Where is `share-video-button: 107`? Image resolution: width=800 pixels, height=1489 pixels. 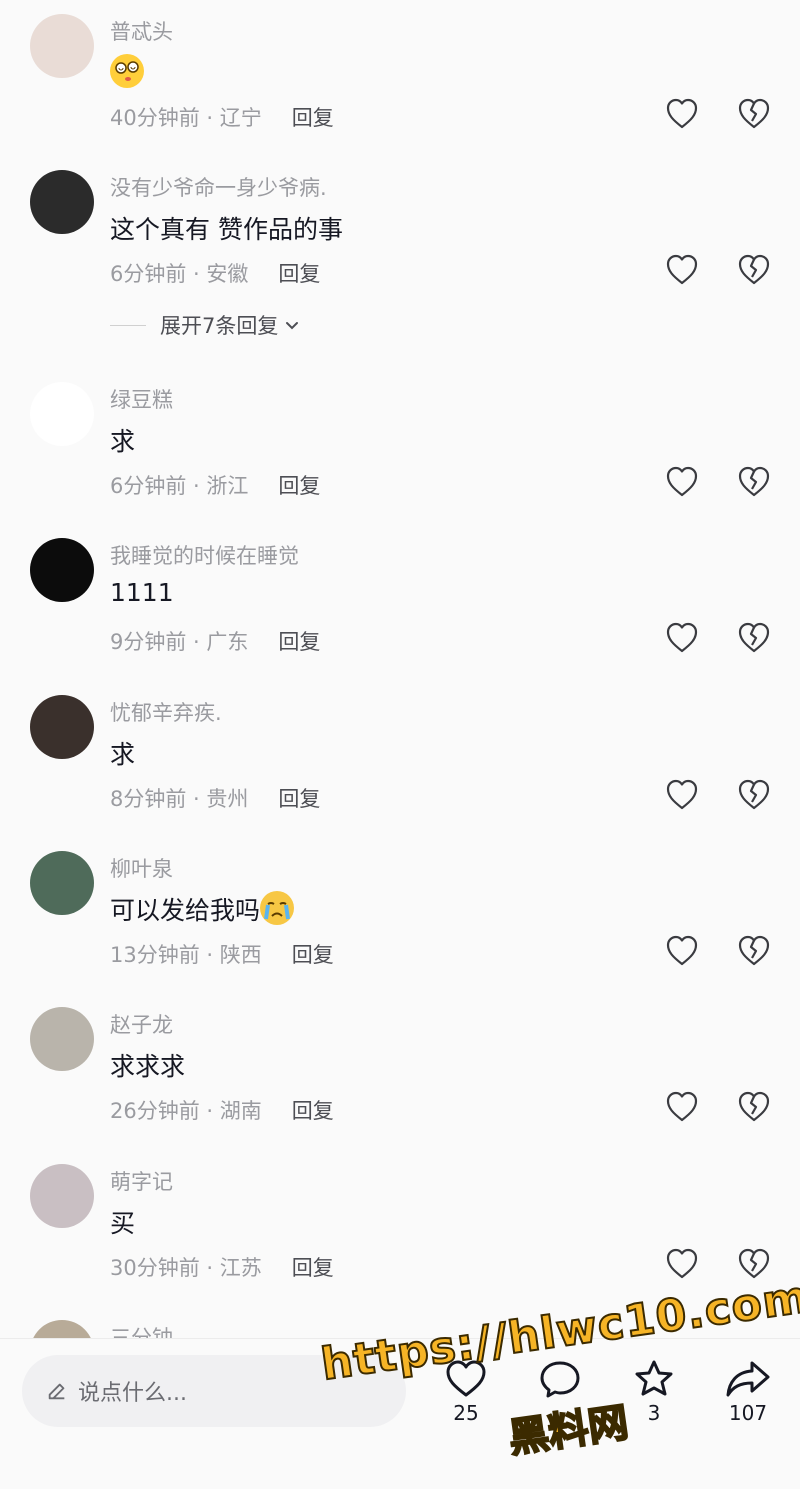
share-video-button: 107 is located at coordinates (748, 1392).